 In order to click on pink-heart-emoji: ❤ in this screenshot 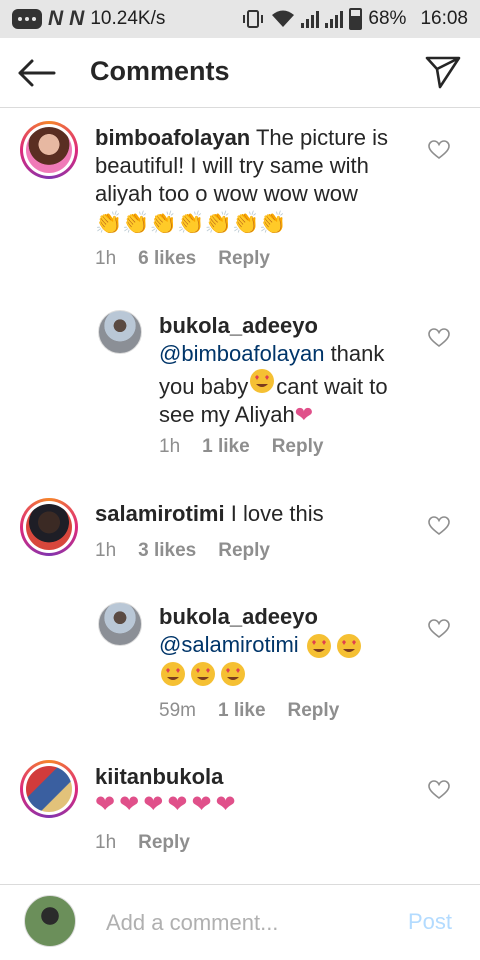, I will do `click(304, 414)`.